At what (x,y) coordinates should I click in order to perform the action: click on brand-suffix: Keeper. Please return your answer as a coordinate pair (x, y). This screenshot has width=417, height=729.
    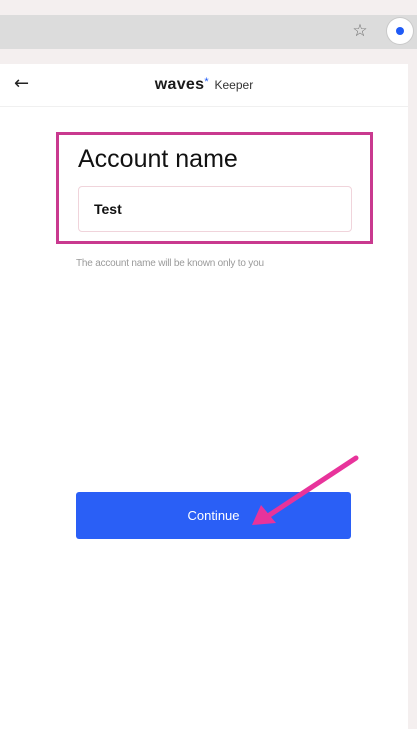
    Looking at the image, I should click on (234, 85).